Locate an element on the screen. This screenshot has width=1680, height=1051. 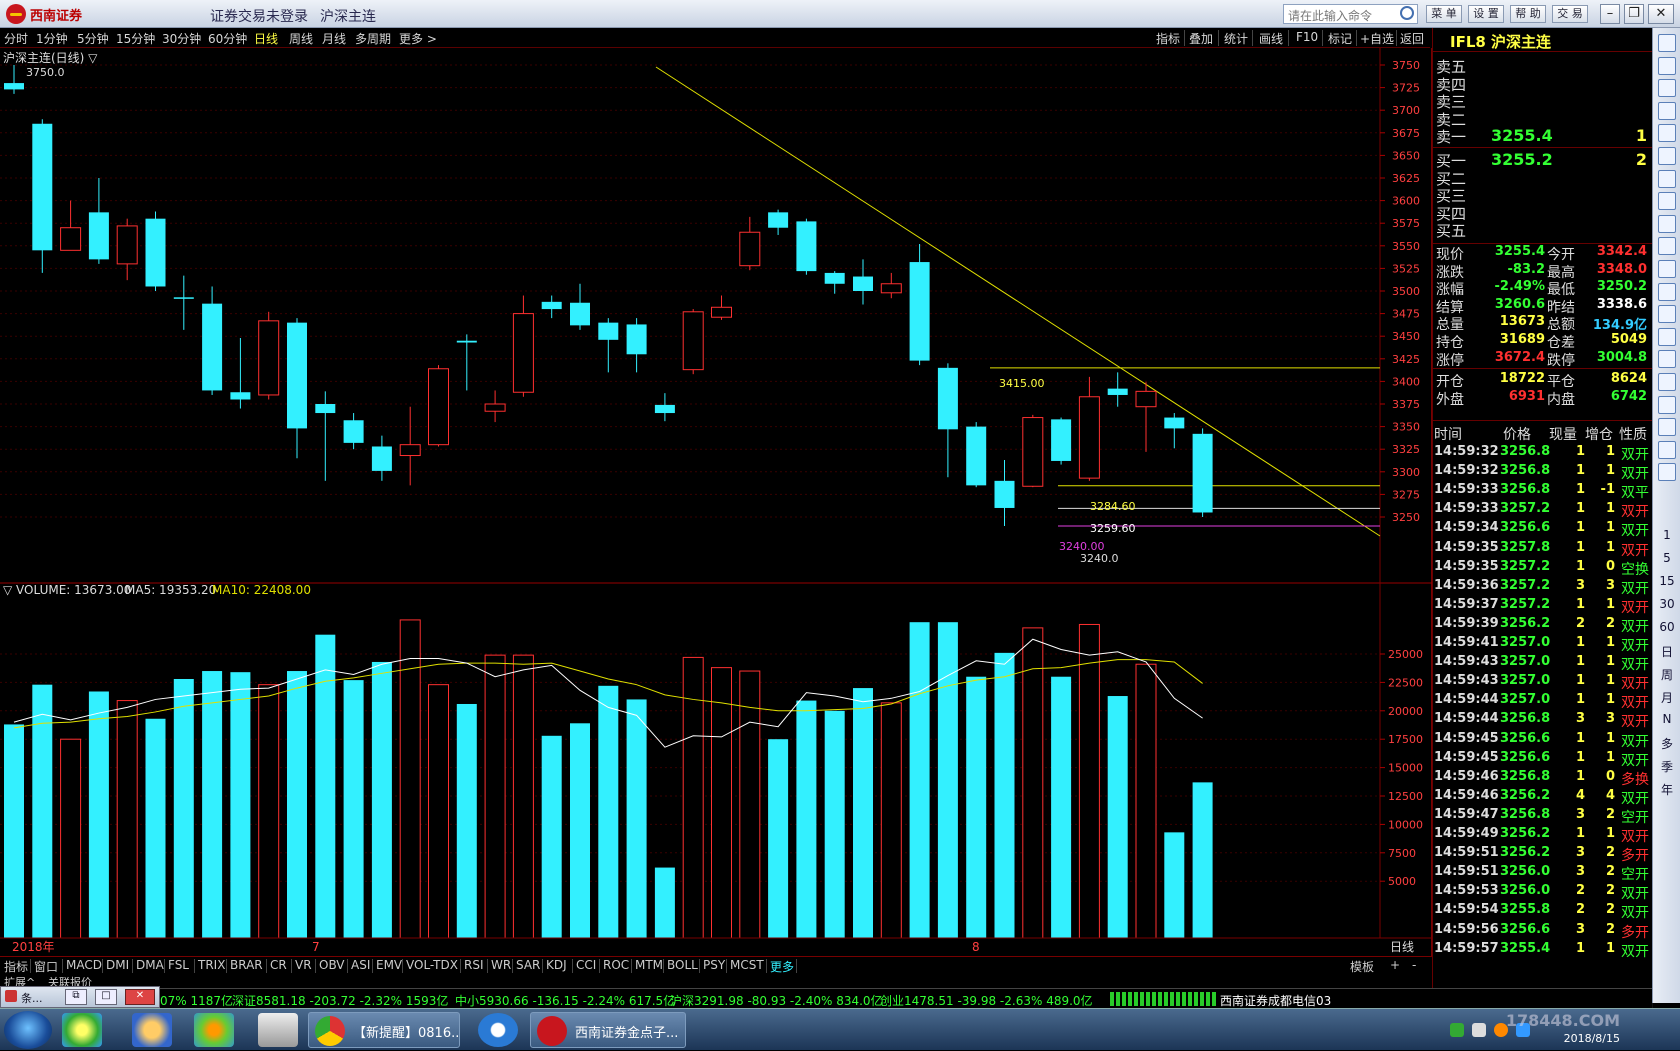
market-icon is located at coordinates (1667, 201).